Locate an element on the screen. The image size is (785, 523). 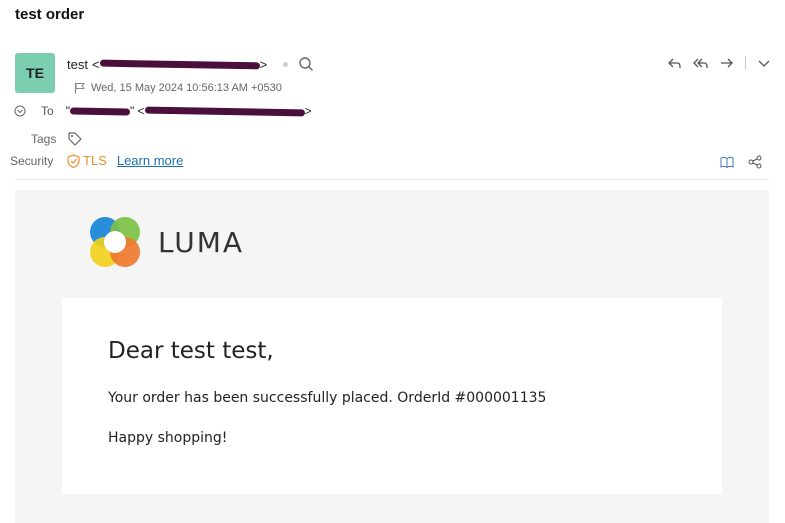
header-divider is located at coordinates (392, 179).